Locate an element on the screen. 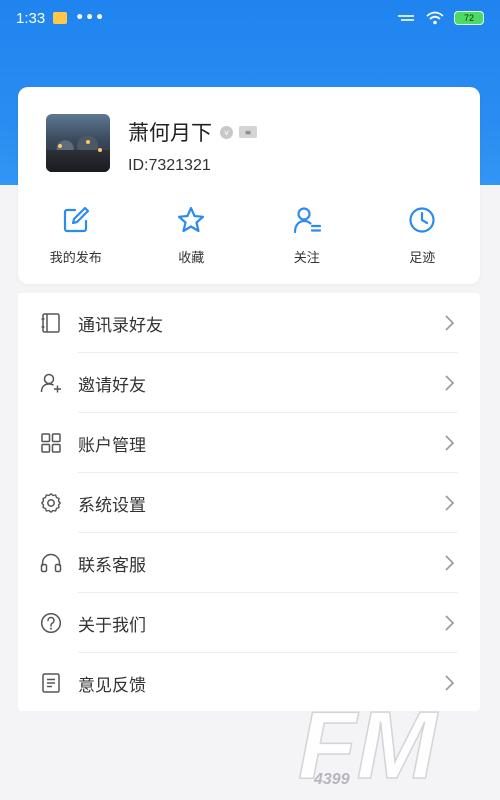 The width and height of the screenshot is (500, 800). battery-icon: 72 is located at coordinates (469, 18).